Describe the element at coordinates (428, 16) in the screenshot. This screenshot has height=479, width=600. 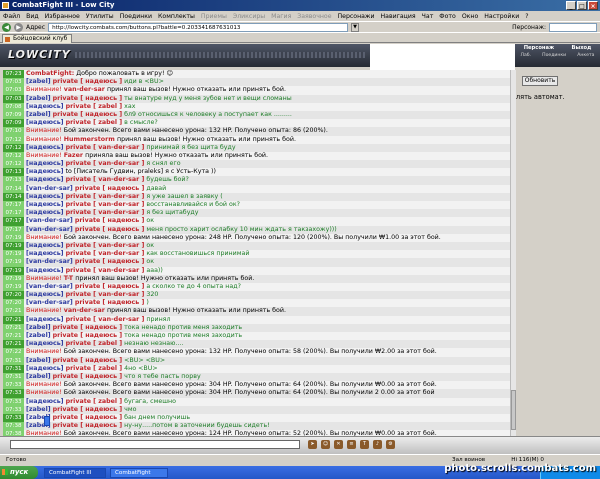
I see `menu-item: Чат` at that location.